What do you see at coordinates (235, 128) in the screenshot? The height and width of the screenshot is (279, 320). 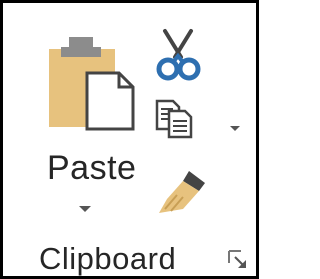 I see `copy-dropdown-icon` at bounding box center [235, 128].